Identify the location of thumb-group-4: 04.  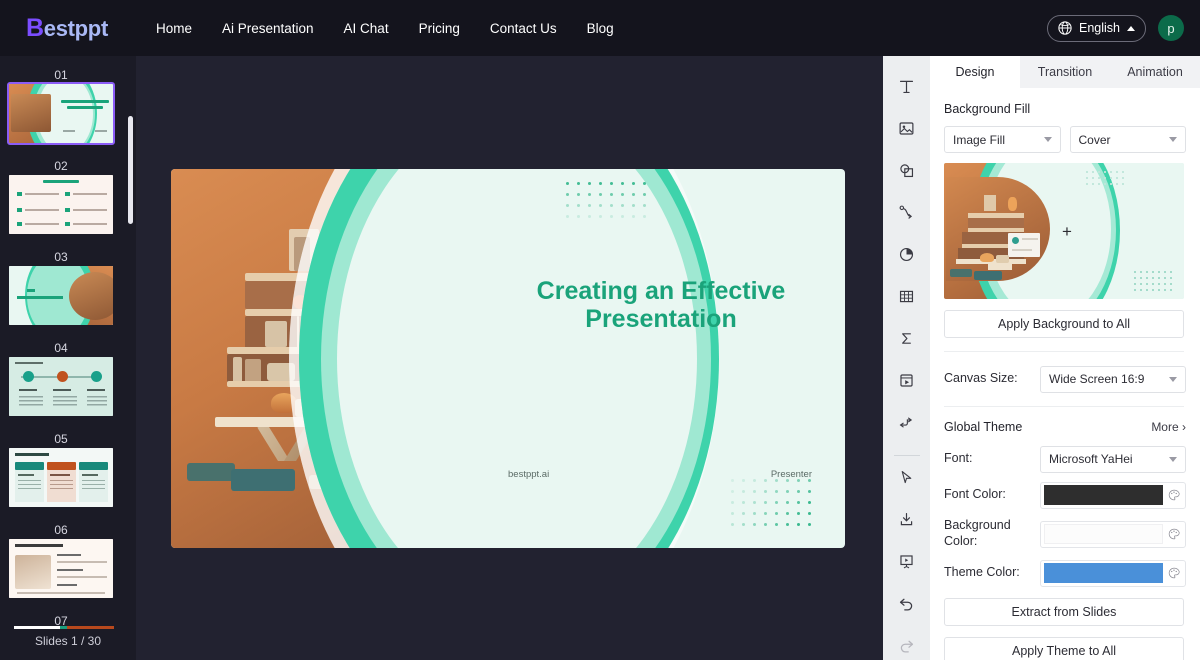
(61, 377).